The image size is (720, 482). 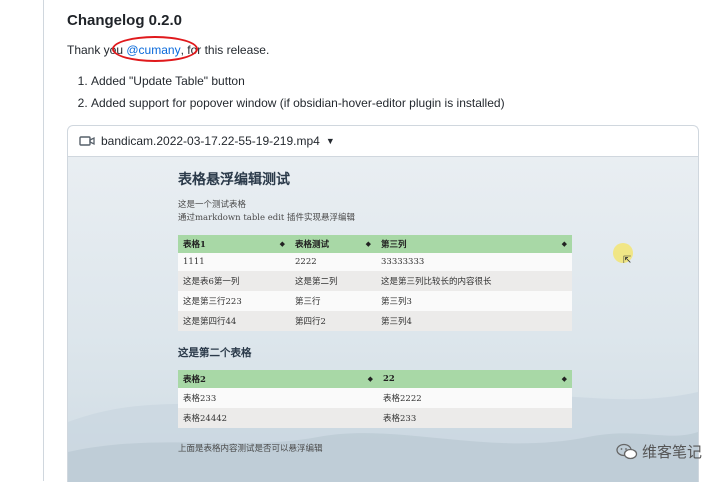 What do you see at coordinates (475, 379) in the screenshot?
I see `table-header: 22 ◆` at bounding box center [475, 379].